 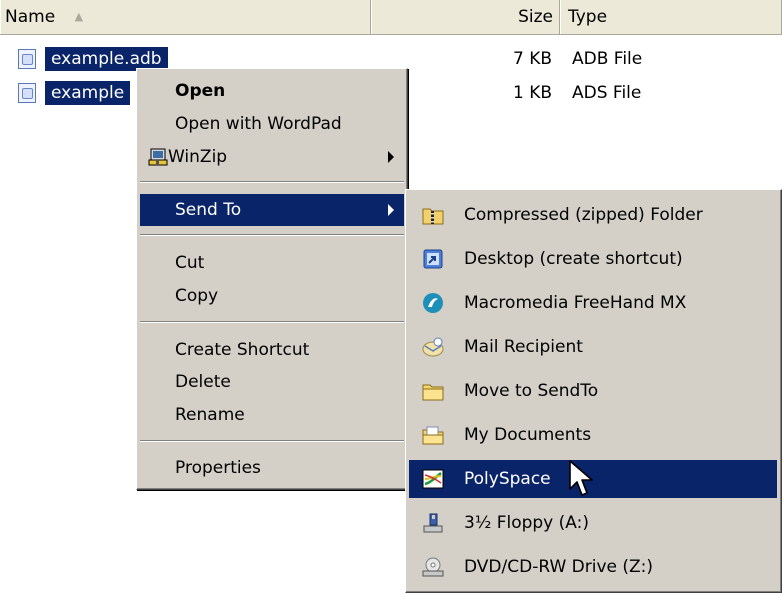 I want to click on send-to-compressed-folder: Compressed (zipped) Folder, so click(x=593, y=215).